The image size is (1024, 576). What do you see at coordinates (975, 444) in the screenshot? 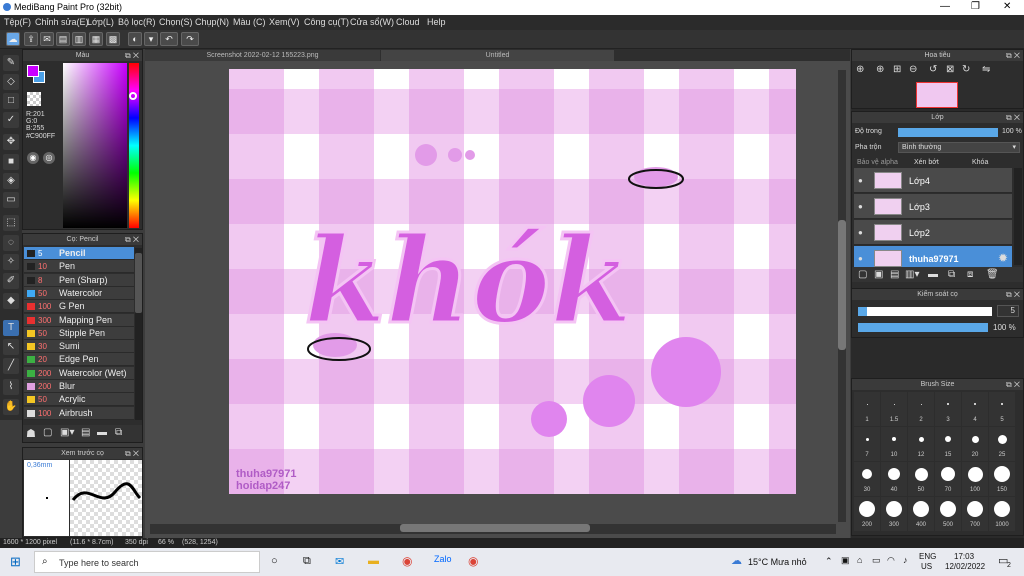
I see `brush-size-cell: 20` at bounding box center [975, 444].